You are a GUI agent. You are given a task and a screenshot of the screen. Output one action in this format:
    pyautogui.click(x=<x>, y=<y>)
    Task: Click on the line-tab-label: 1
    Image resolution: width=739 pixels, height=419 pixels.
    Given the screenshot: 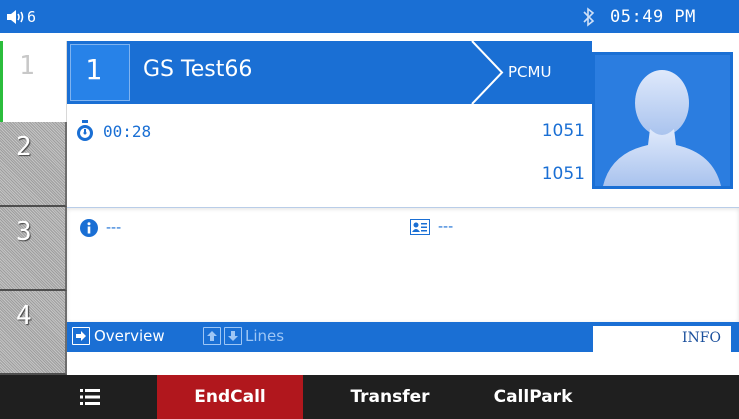 What is the action you would take?
    pyautogui.click(x=27, y=66)
    